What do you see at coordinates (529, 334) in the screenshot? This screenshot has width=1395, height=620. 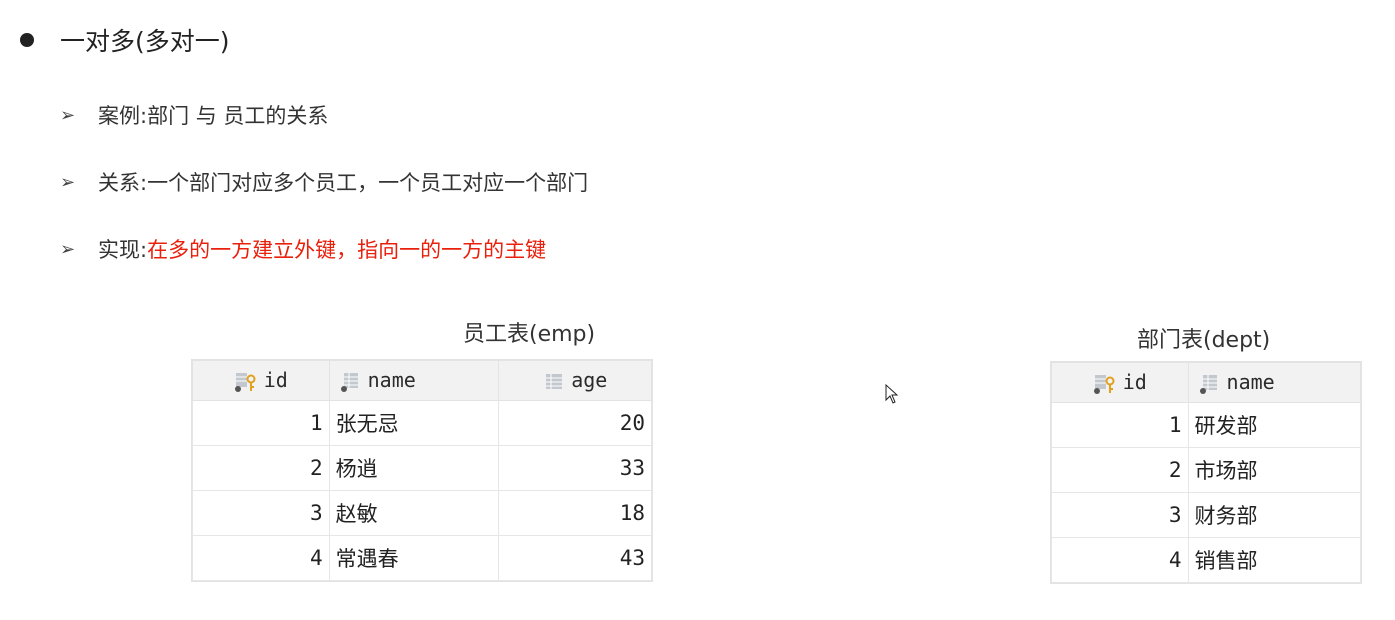 I see `emp-table-title: 员工表(emp)` at bounding box center [529, 334].